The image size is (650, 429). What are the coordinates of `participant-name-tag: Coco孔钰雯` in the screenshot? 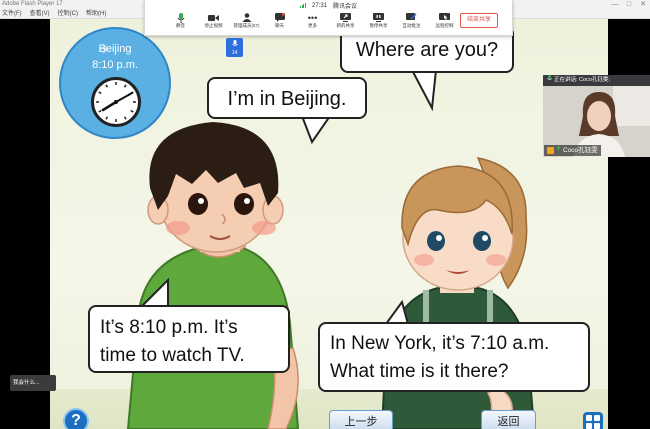 It's located at (572, 150).